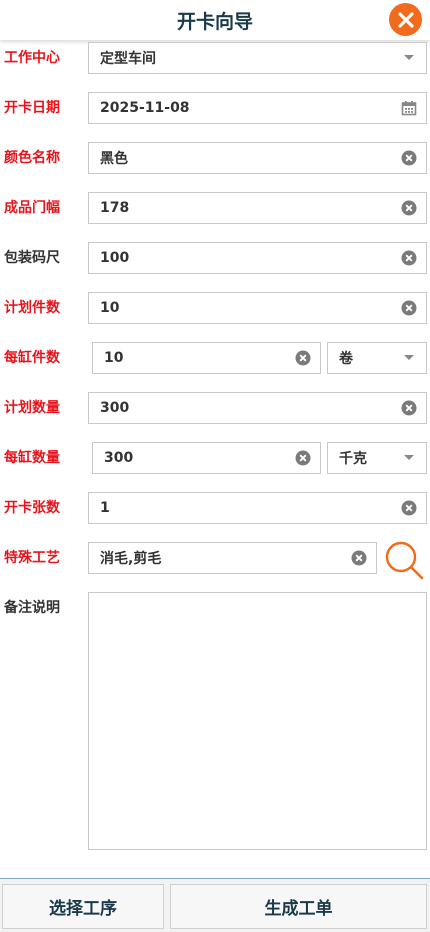  What do you see at coordinates (131, 559) in the screenshot?
I see `special-process-value: 消毛,剪毛` at bounding box center [131, 559].